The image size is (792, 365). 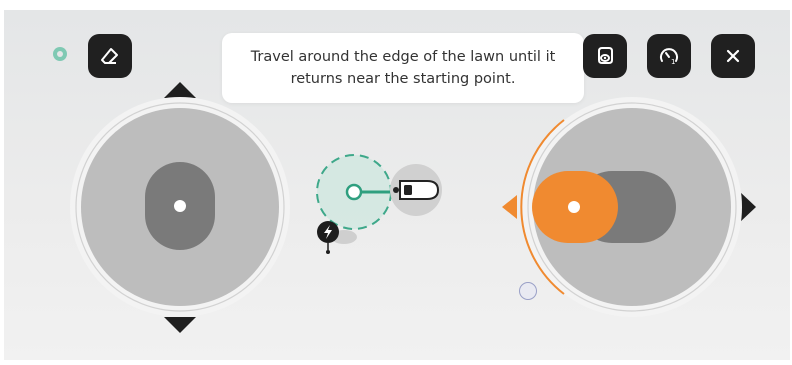 What do you see at coordinates (403, 79) in the screenshot?
I see `instruction-line-2: returns near the starting point.` at bounding box center [403, 79].